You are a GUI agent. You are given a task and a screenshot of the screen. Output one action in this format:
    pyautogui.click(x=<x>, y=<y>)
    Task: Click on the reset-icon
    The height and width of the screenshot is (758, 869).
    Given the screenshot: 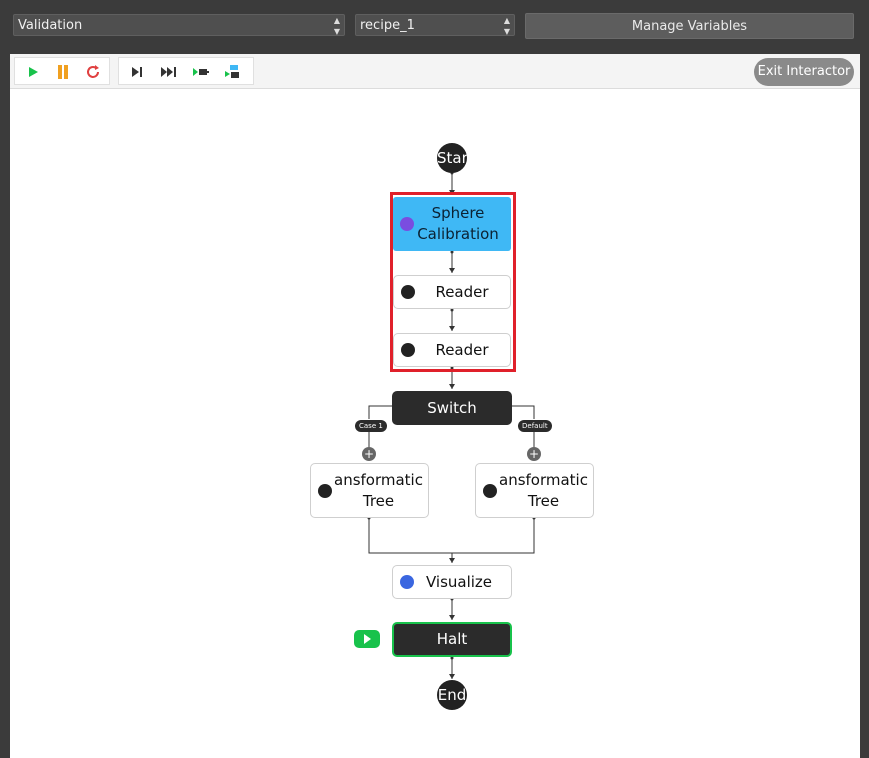 What is the action you would take?
    pyautogui.click(x=93, y=72)
    